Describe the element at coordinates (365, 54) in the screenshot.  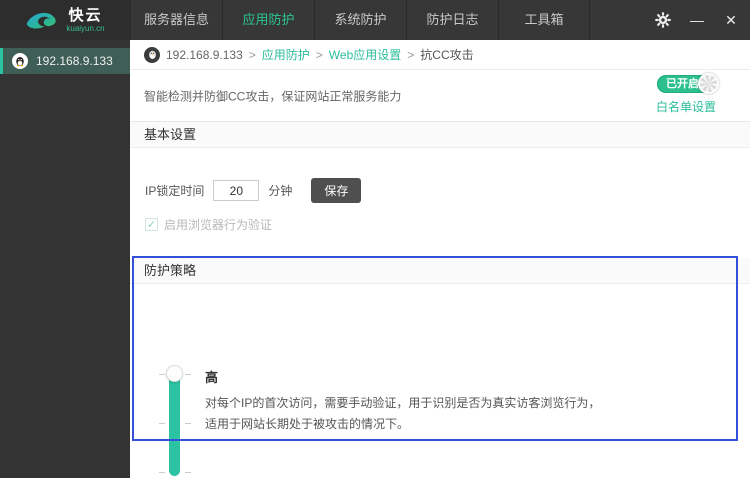
I see `breadcrumb-link-web-settings: Web应用设置` at that location.